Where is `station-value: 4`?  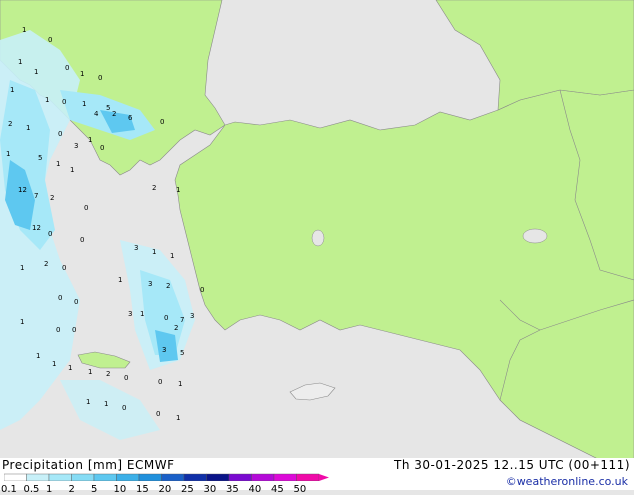 station-value: 4 is located at coordinates (96, 114).